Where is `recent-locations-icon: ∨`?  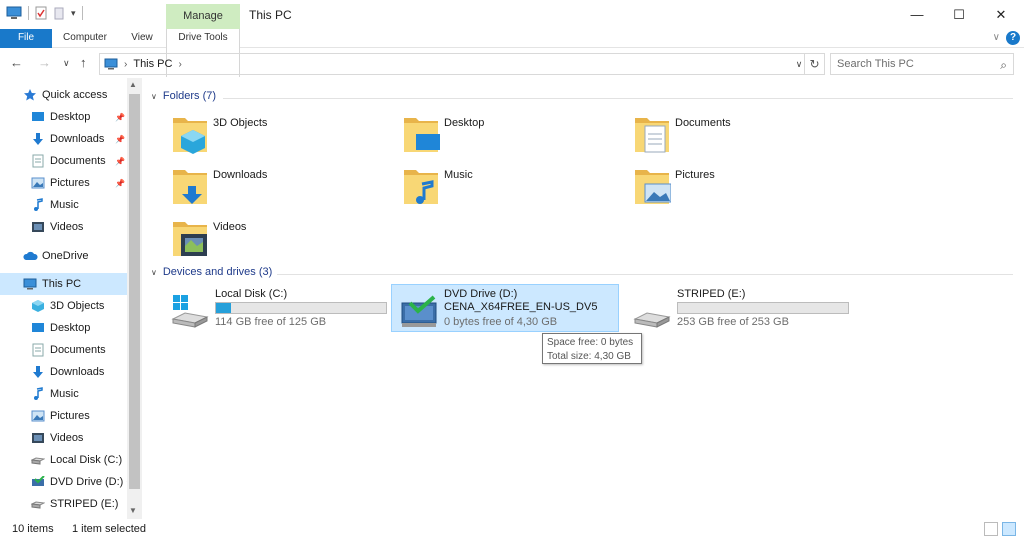
recent-locations-icon: ∨ is located at coordinates (66, 63).